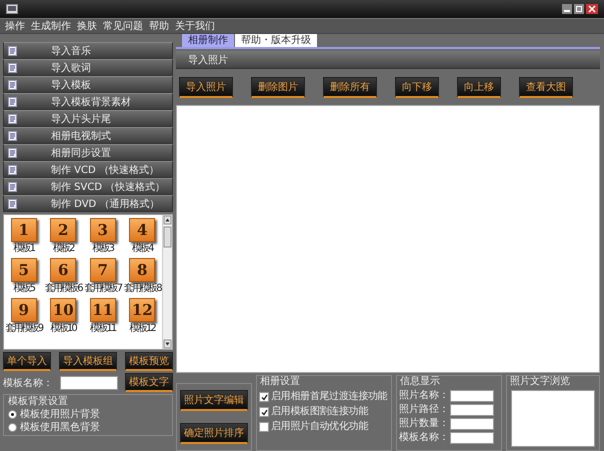 This screenshot has height=451, width=604. Describe the element at coordinates (324, 412) in the screenshot. I see `checkbox-option: 启用模板图割连接功能` at that location.